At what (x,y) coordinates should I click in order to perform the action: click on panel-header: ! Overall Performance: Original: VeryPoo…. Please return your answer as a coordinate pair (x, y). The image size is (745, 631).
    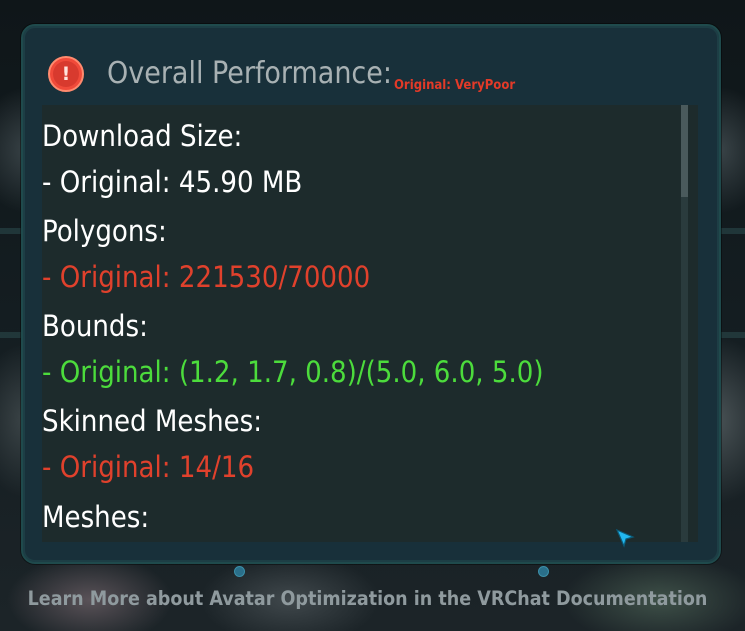
    Looking at the image, I should click on (281, 74).